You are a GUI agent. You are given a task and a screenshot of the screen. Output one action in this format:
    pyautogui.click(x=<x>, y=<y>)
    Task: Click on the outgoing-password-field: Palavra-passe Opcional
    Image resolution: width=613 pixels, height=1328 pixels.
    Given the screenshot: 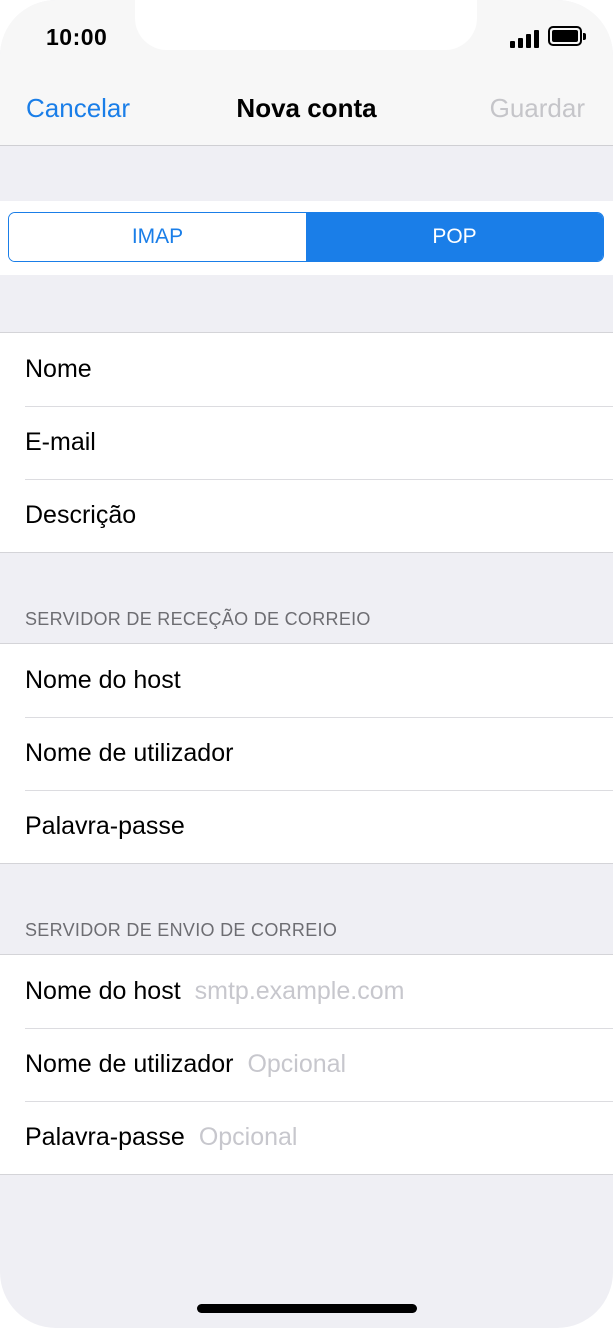 What is the action you would take?
    pyautogui.click(x=306, y=1137)
    